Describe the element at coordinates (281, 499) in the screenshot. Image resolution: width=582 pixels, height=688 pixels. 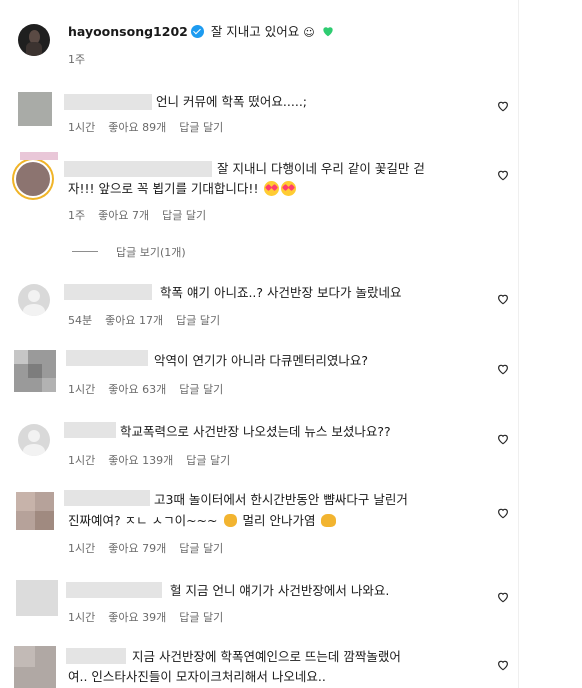
I see `comment-text-line: 고3때 놀이터에서 한시간반동안 뺨싸다구 날린거` at that location.